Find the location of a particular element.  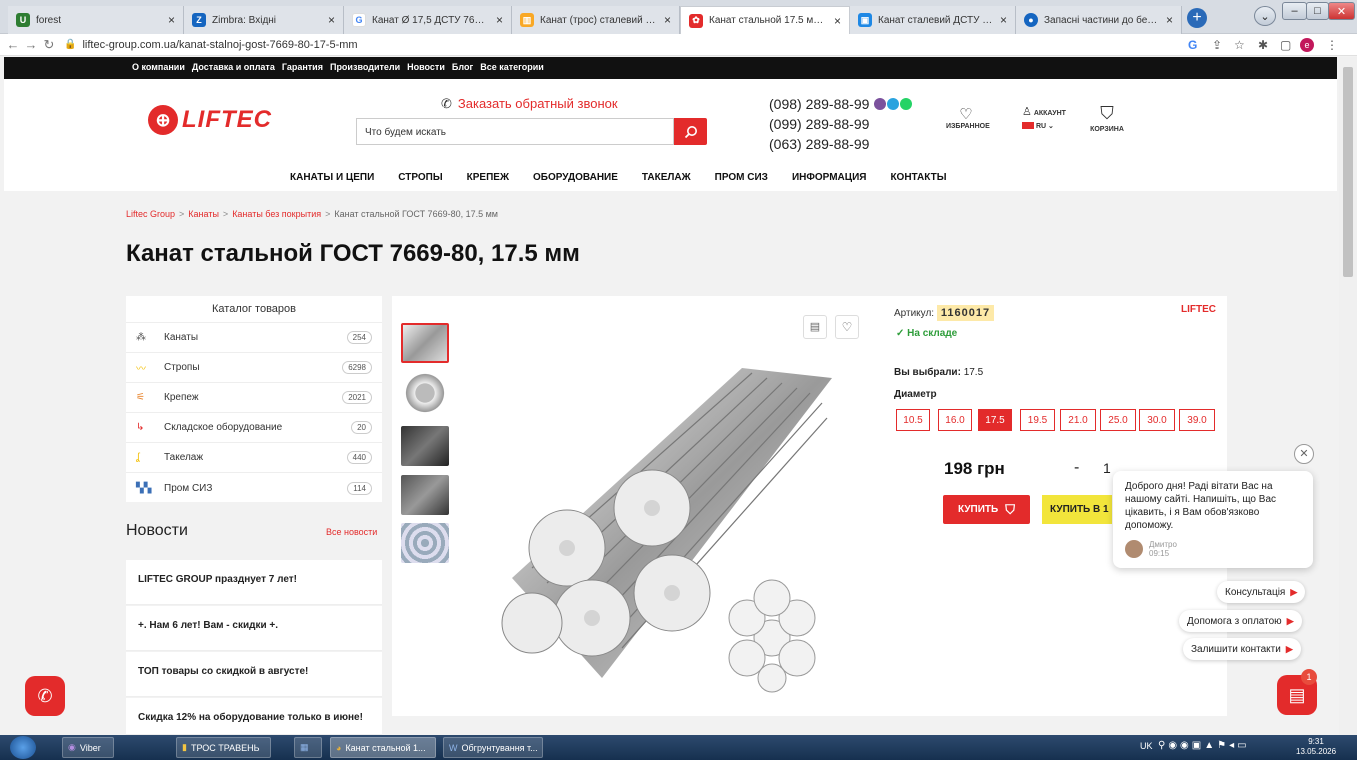

phone-1: (098) 289-88-99 is located at coordinates (819, 104).